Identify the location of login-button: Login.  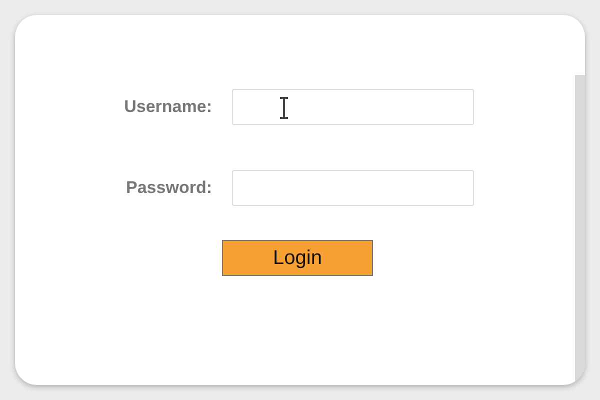
(297, 258).